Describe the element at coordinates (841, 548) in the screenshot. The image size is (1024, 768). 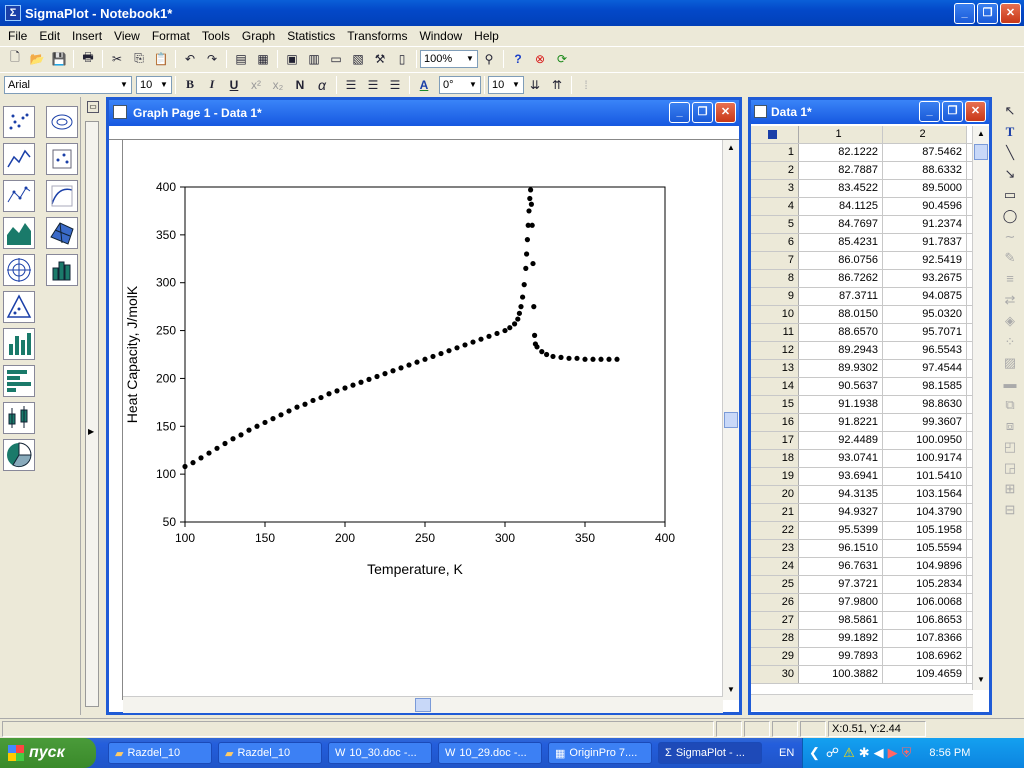
I see `table-cell: 96.1510` at that location.